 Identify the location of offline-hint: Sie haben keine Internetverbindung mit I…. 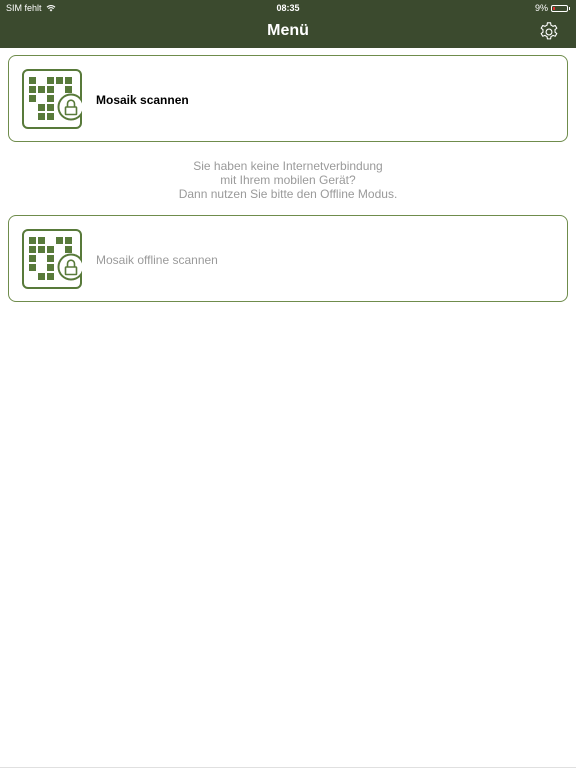
(288, 180).